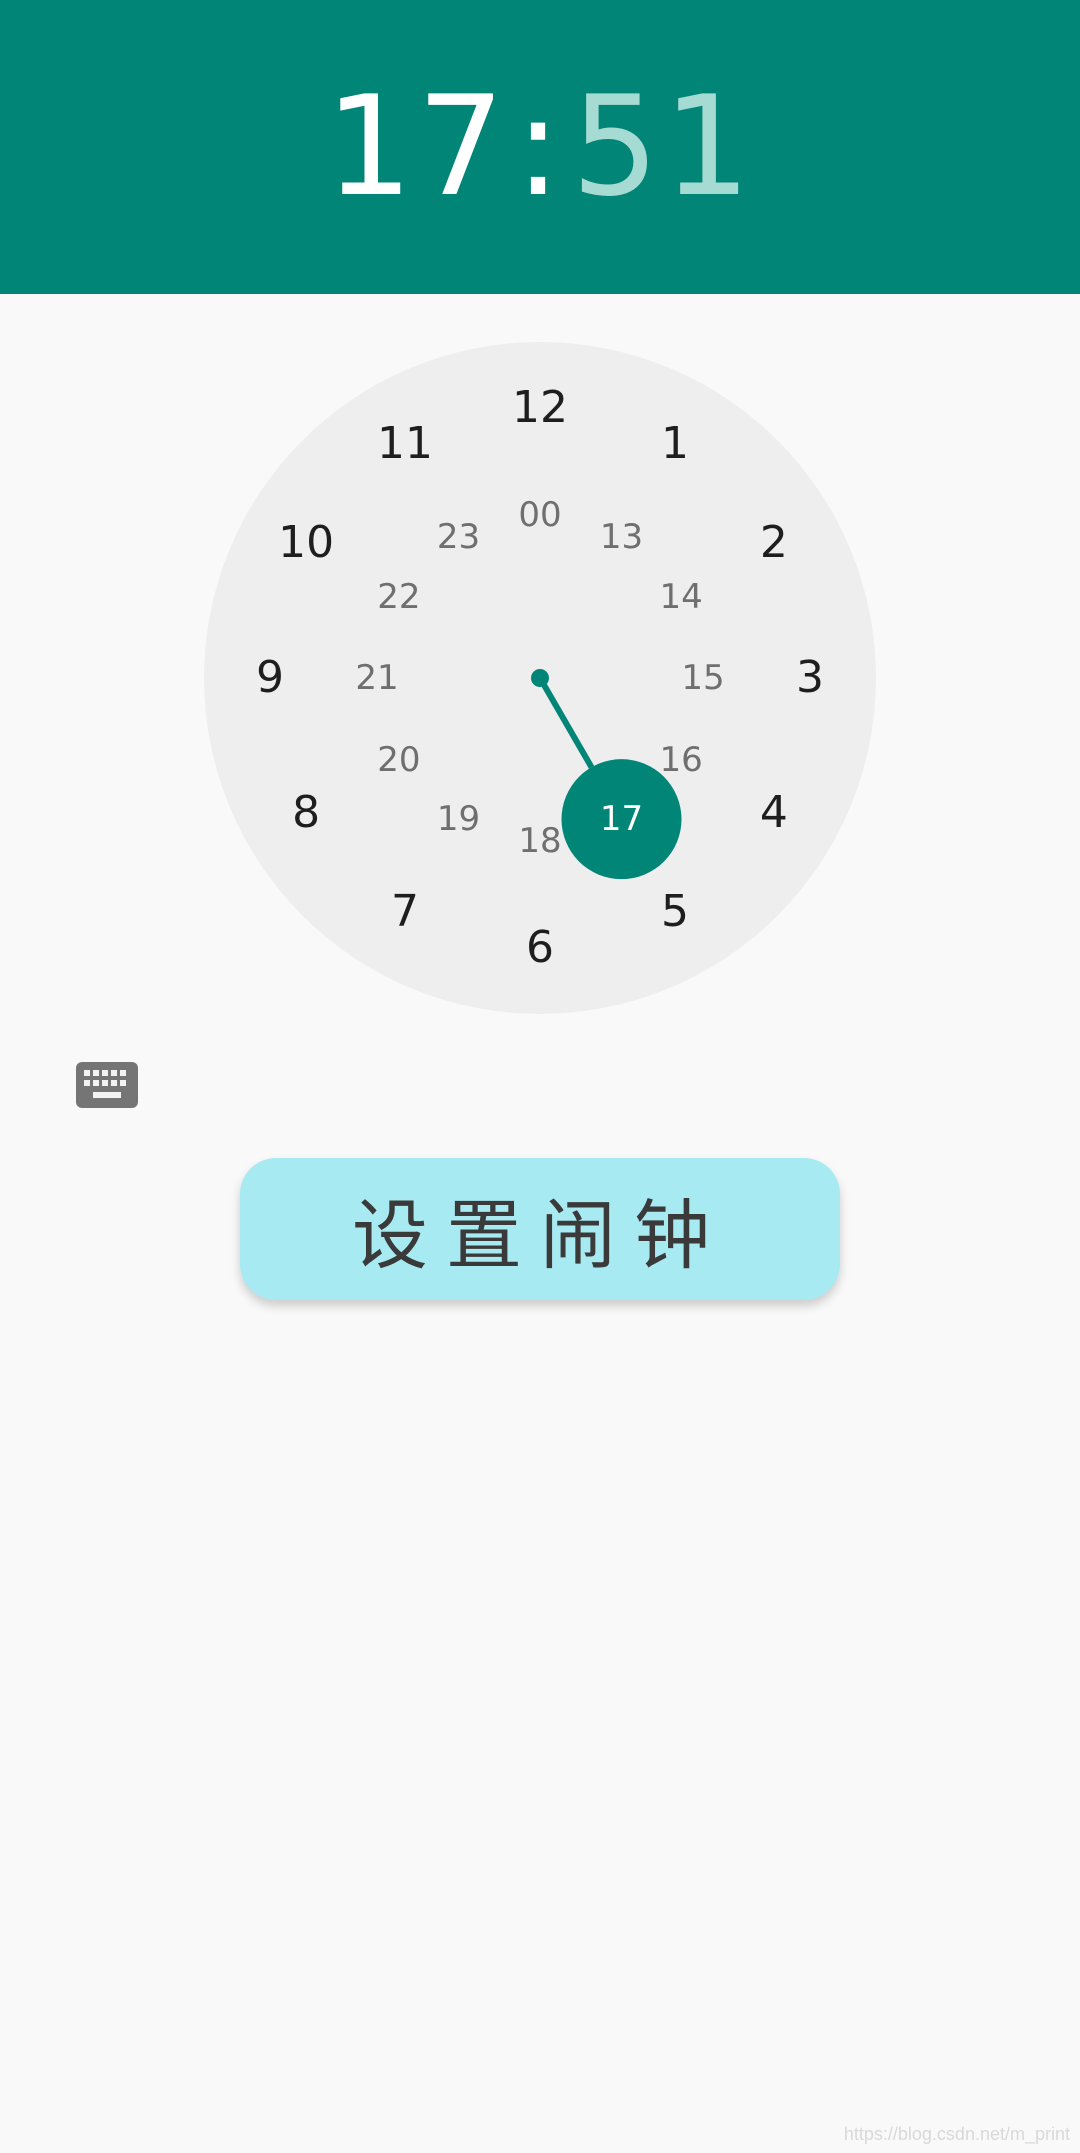 The width and height of the screenshot is (1080, 2153). Describe the element at coordinates (405, 444) in the screenshot. I see `hour-option-outer-11: 11` at that location.